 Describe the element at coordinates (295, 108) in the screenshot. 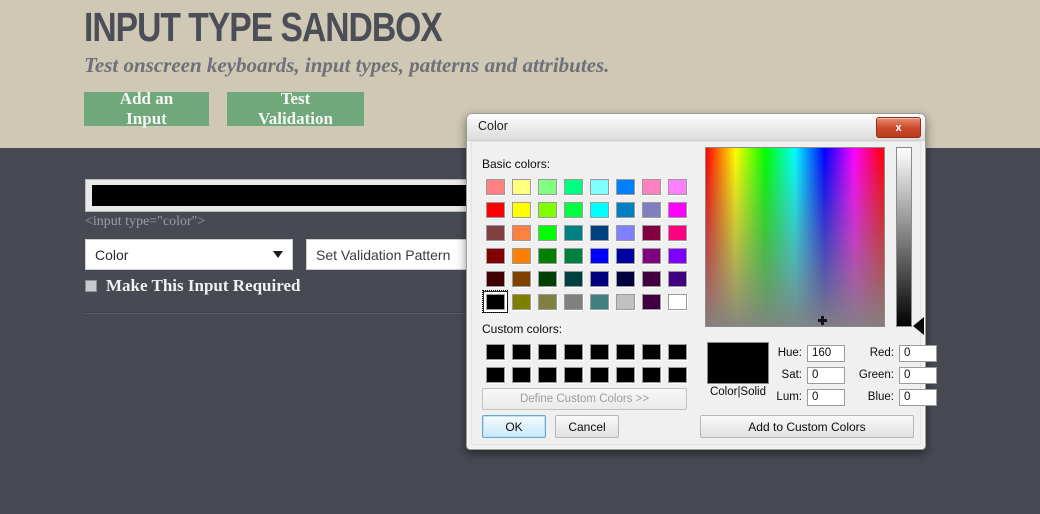

I see `test-validation-button: Test Validation` at that location.